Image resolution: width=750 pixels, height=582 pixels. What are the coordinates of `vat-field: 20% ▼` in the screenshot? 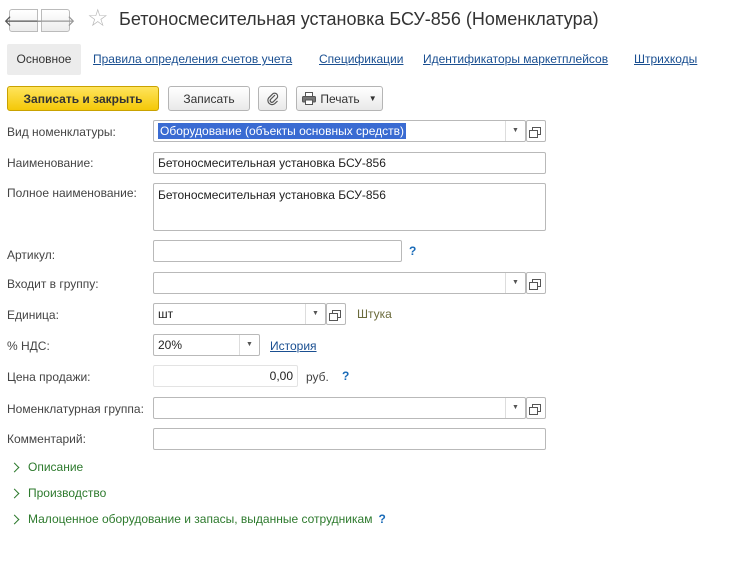 It's located at (206, 345).